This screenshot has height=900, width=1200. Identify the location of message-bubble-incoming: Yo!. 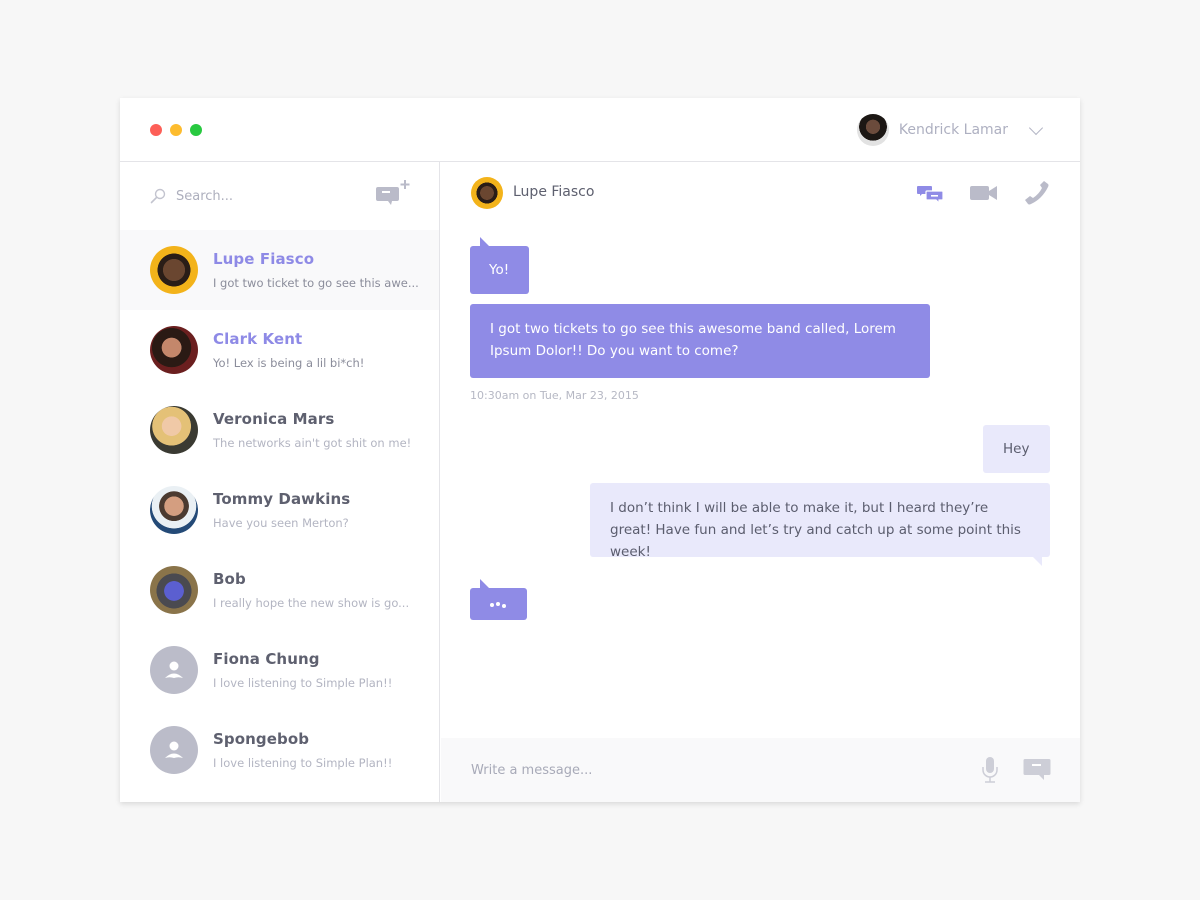
(499, 265).